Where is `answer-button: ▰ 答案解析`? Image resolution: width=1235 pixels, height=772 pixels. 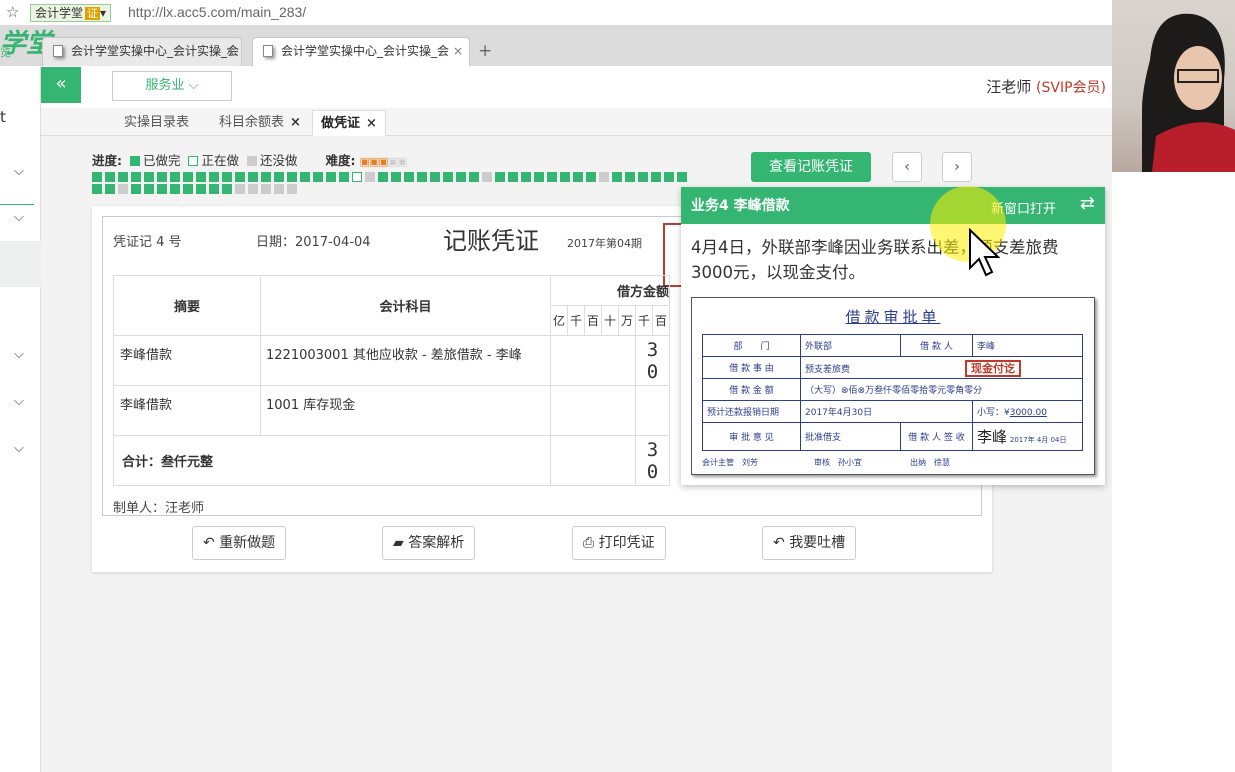 answer-button: ▰ 答案解析 is located at coordinates (429, 543).